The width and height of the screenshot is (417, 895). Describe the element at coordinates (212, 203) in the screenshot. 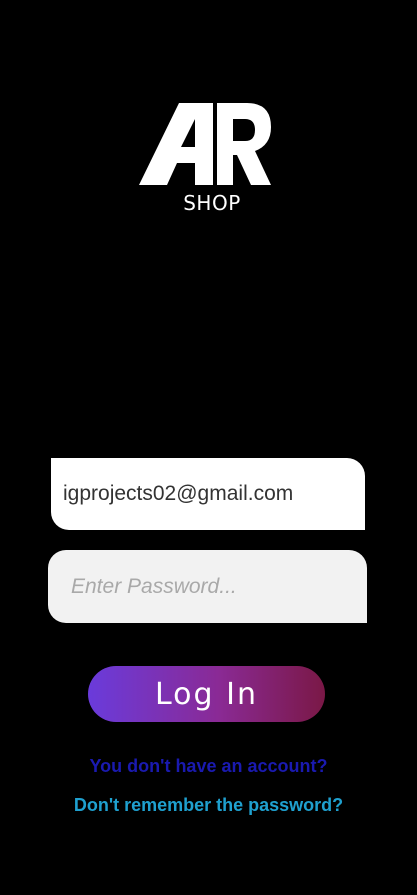

I see `logo-subtitle: SHOP` at that location.